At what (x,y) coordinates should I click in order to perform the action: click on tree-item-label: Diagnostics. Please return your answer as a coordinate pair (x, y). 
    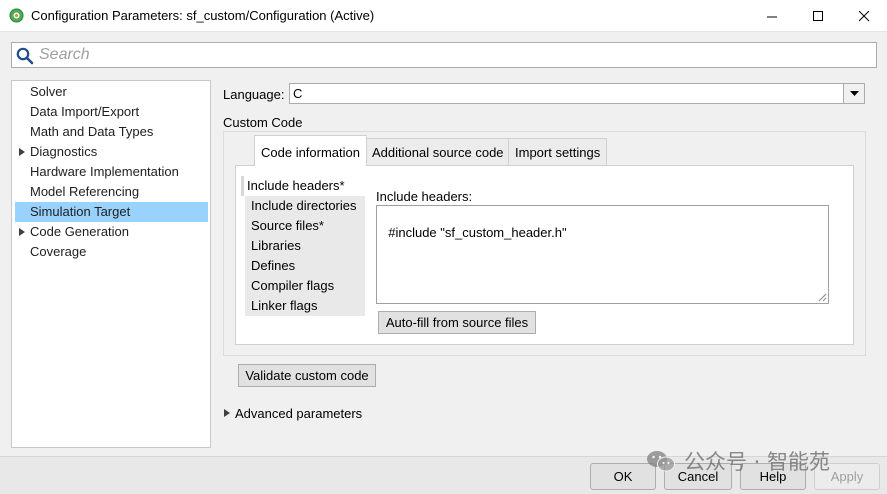
    Looking at the image, I should click on (64, 151).